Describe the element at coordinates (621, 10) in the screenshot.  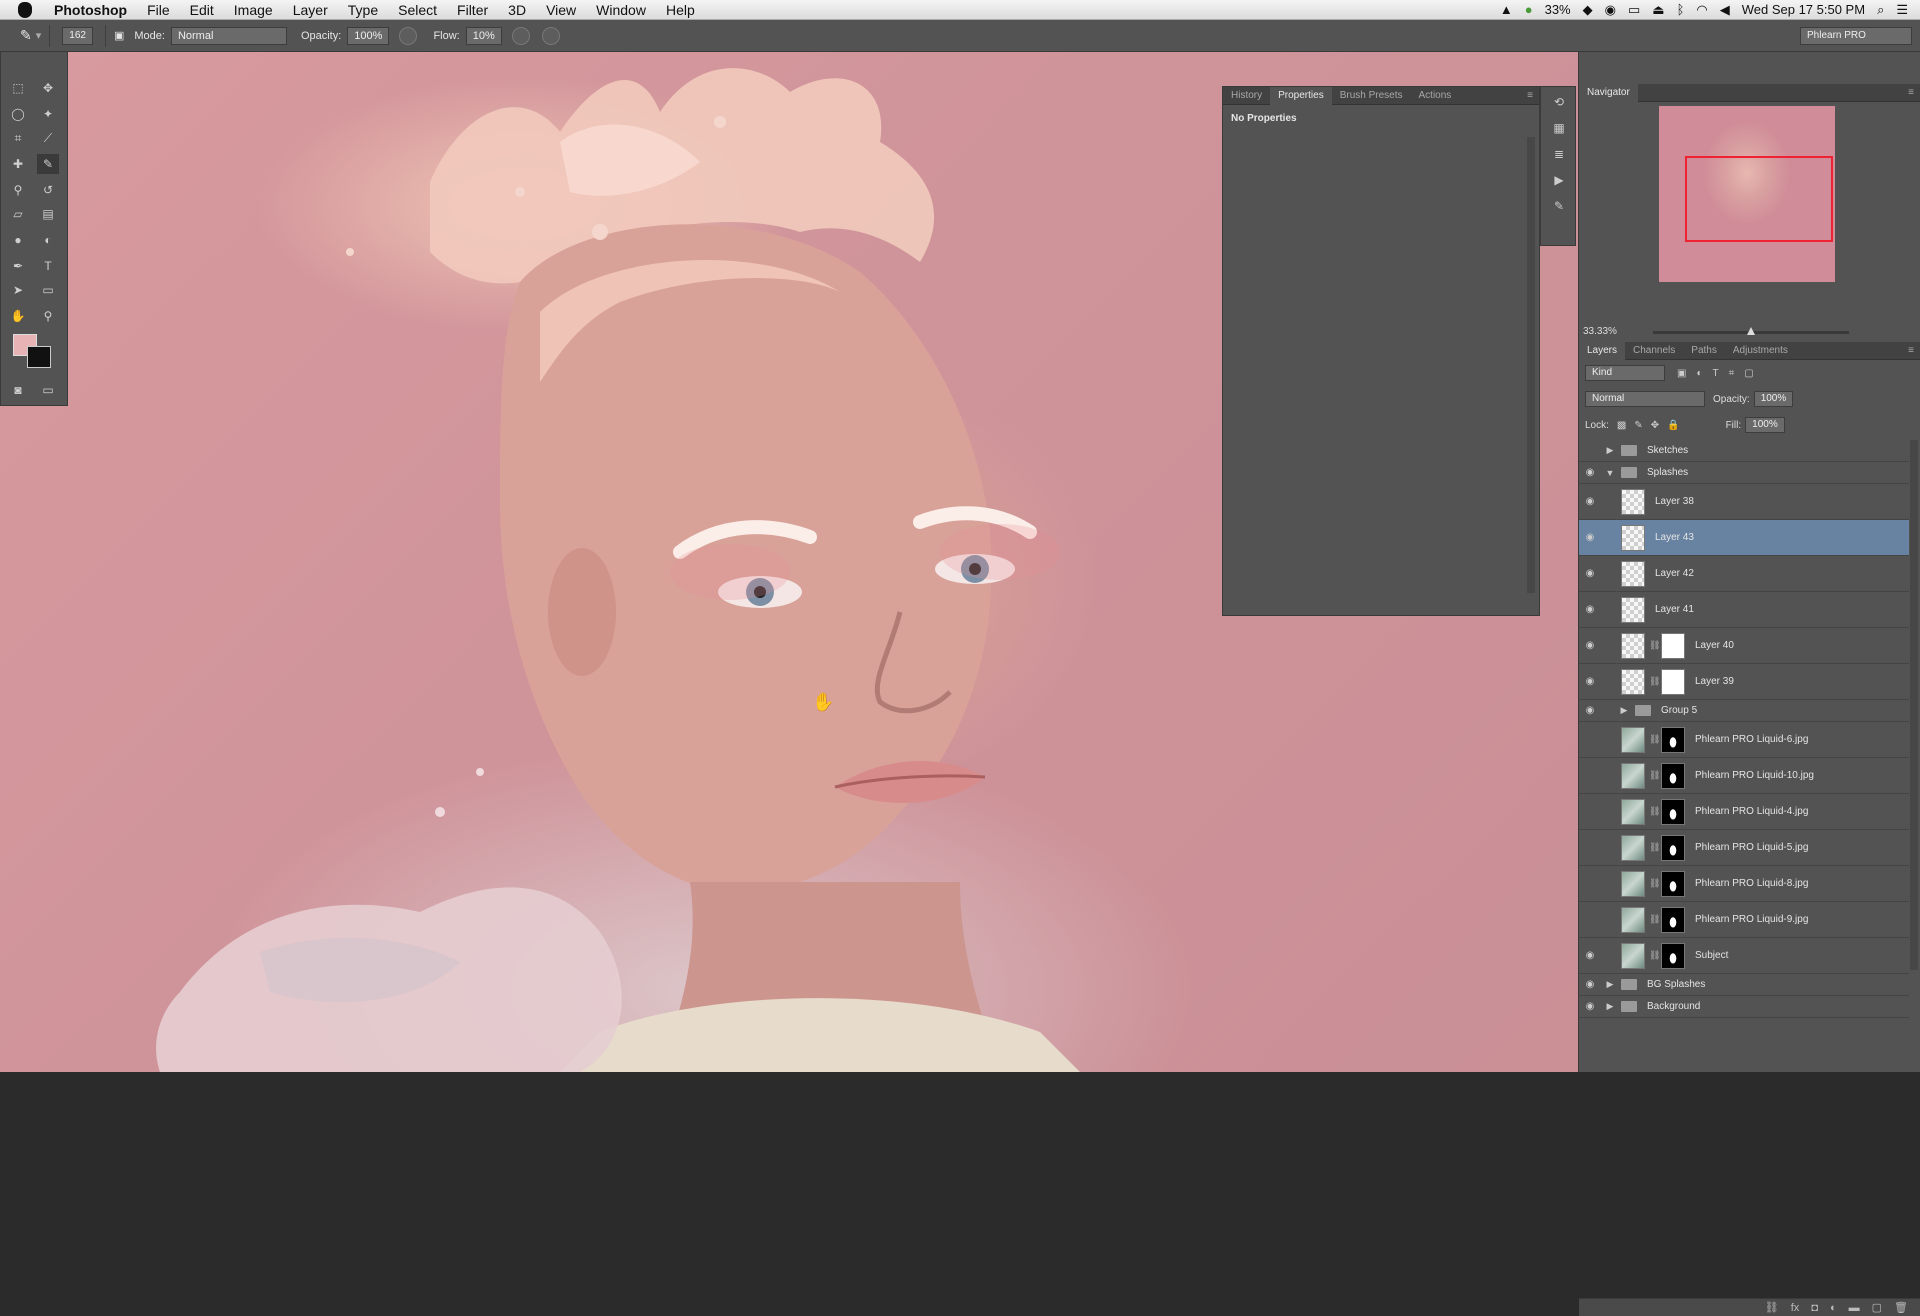
I see `menu-window: Window` at that location.